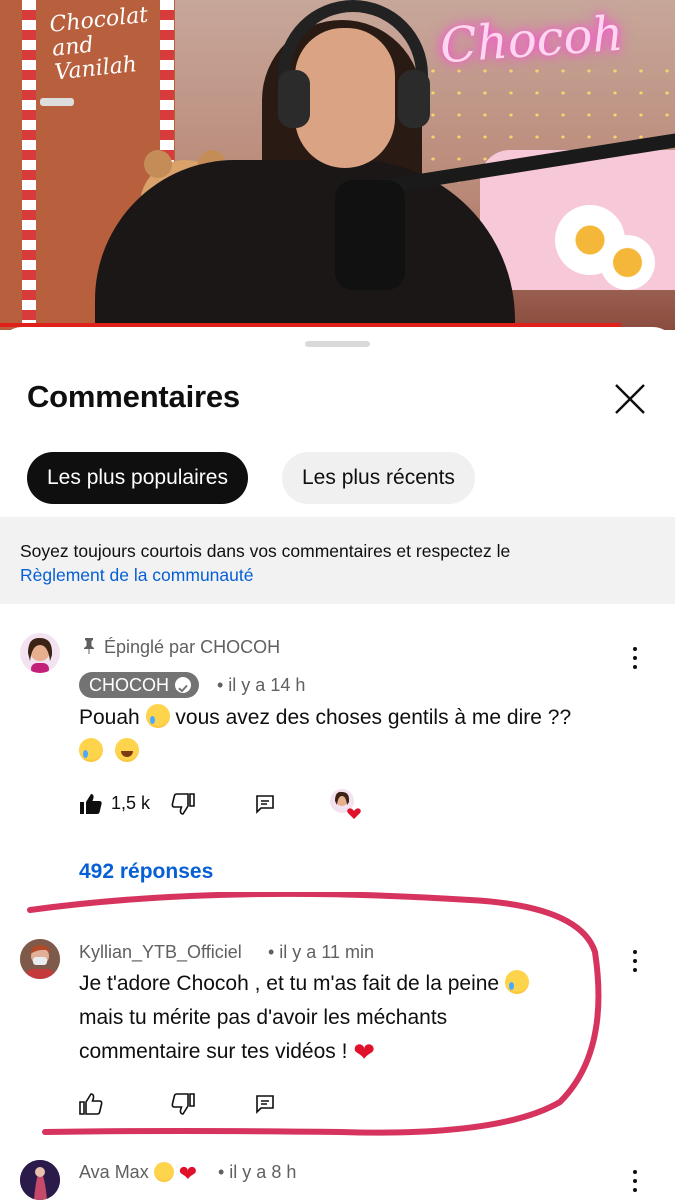 The height and width of the screenshot is (1200, 675). Describe the element at coordinates (91, 1104) in the screenshot. I see `like-icon` at that location.